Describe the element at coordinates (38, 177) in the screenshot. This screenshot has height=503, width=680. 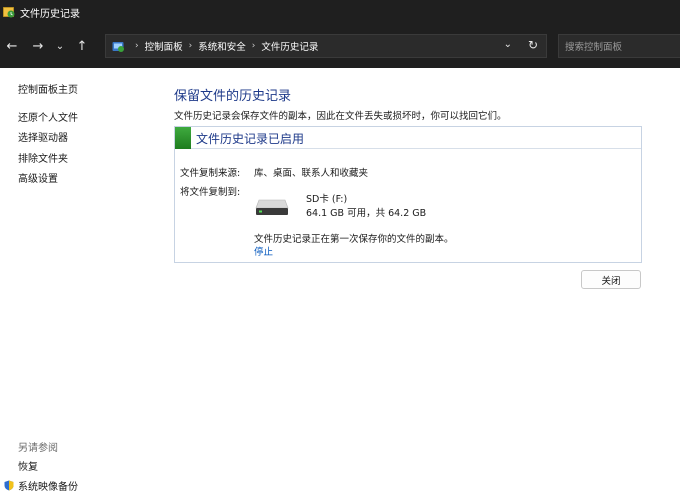
I see `sidebar-item-advanced-settings: 高级设置` at that location.